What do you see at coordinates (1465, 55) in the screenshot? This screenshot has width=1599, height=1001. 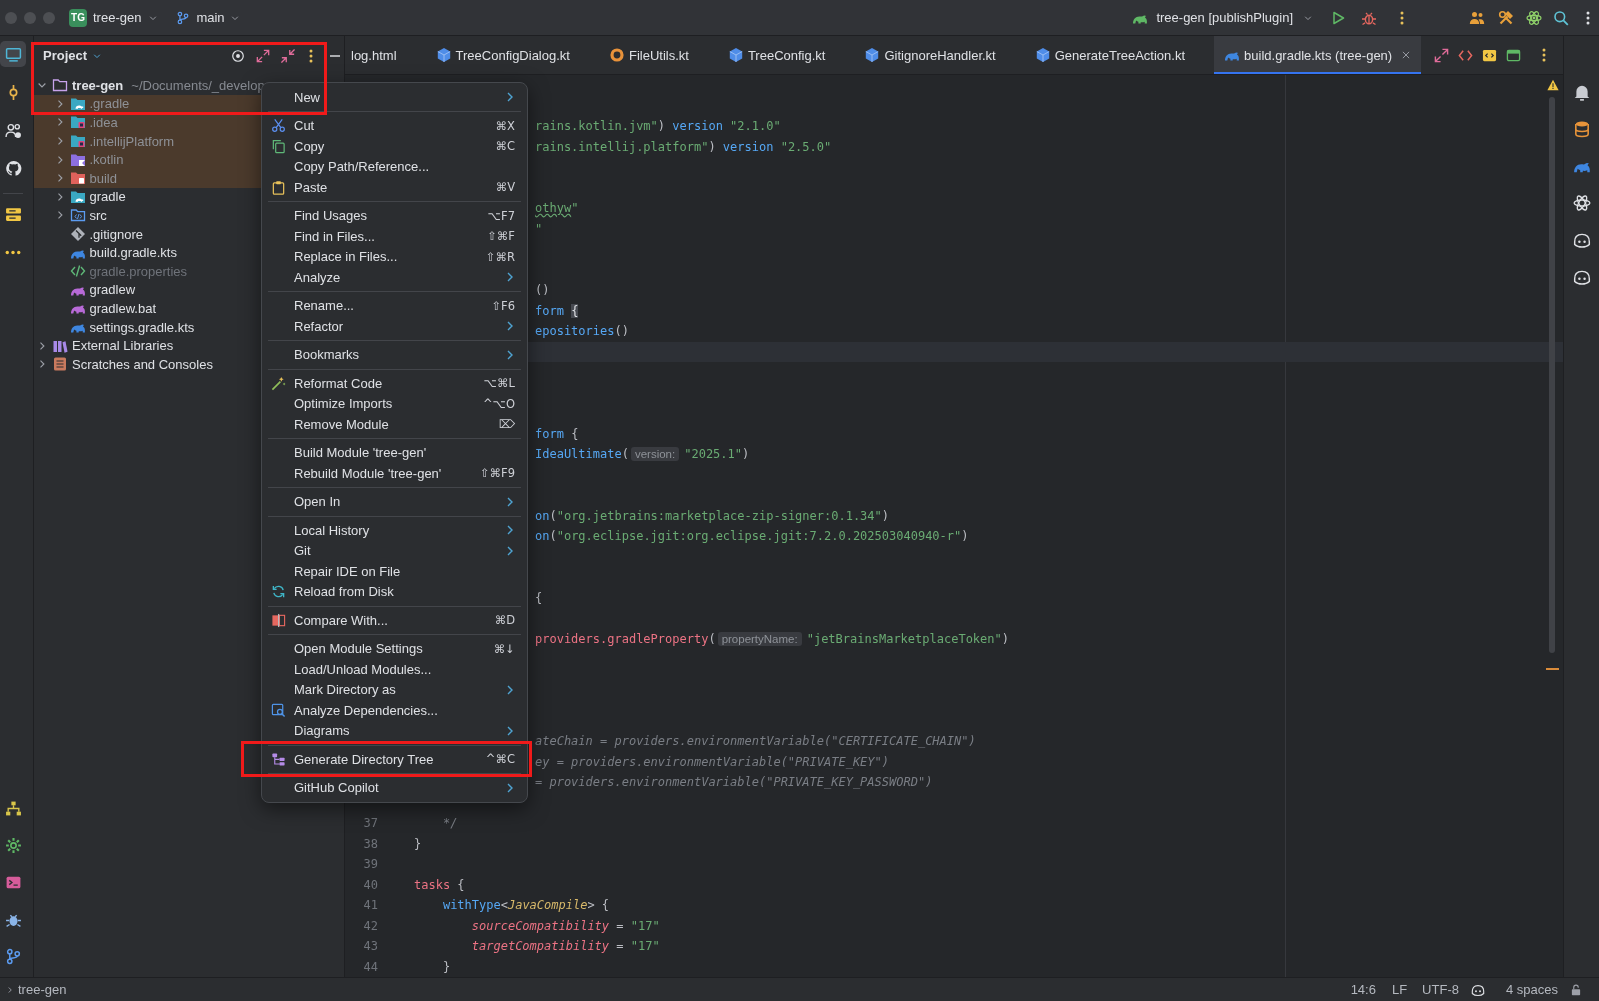 I see `code-icon` at bounding box center [1465, 55].